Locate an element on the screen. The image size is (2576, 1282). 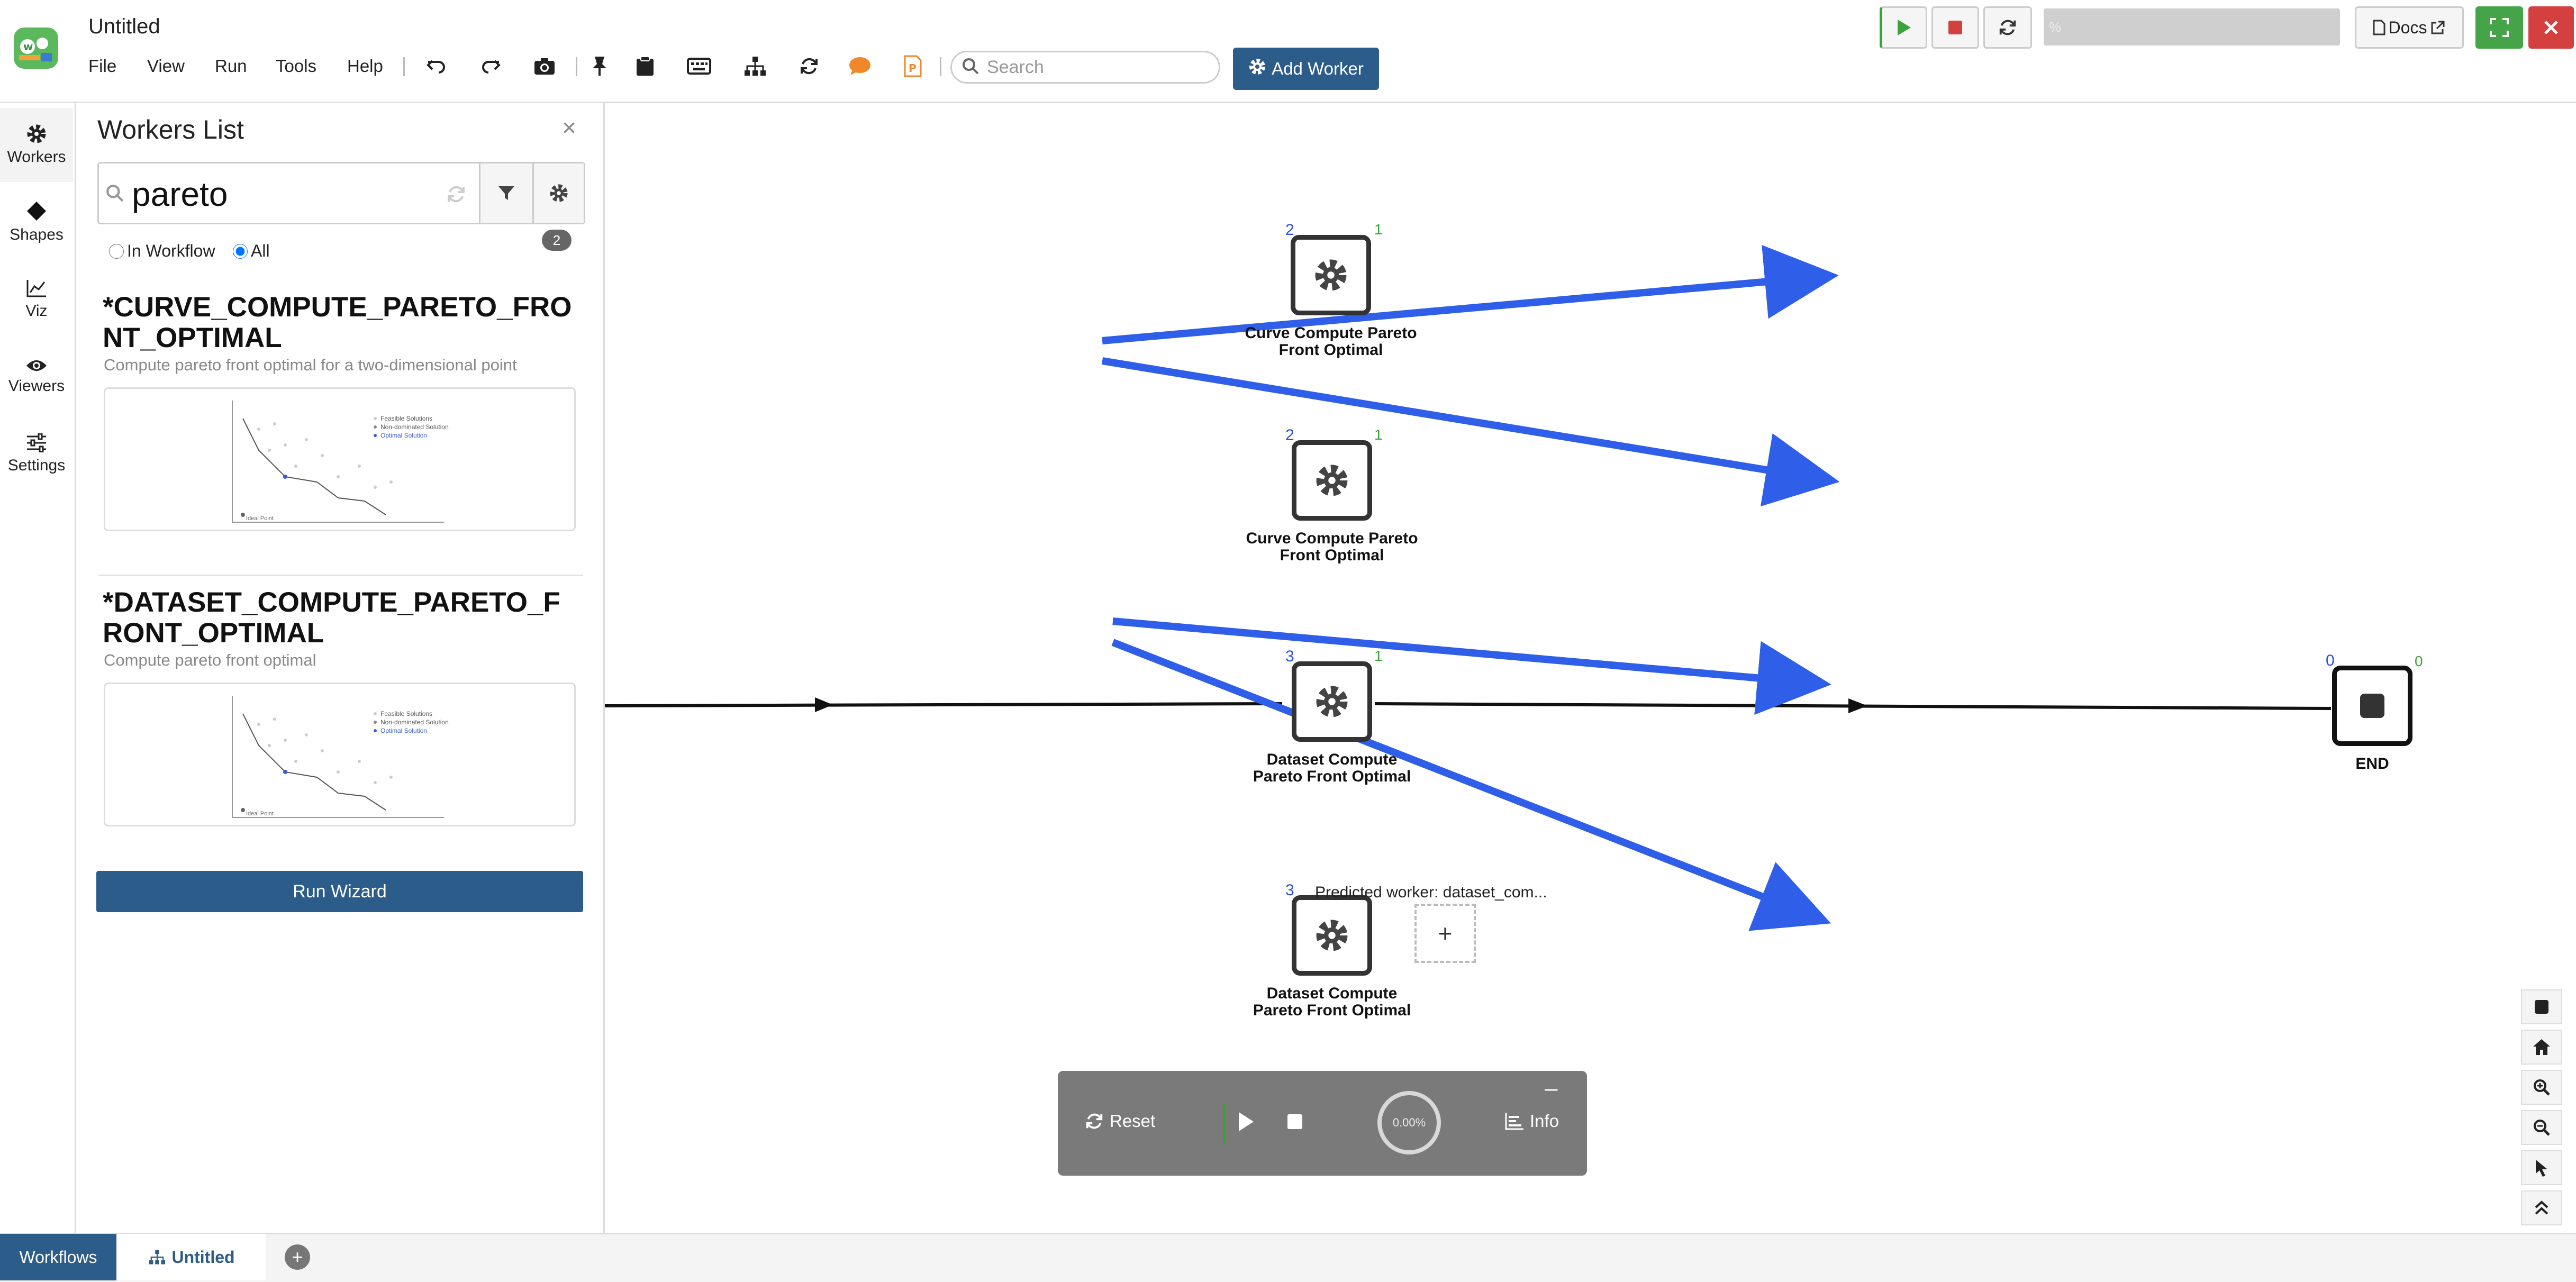
play-button is located at coordinates (1246, 1121).